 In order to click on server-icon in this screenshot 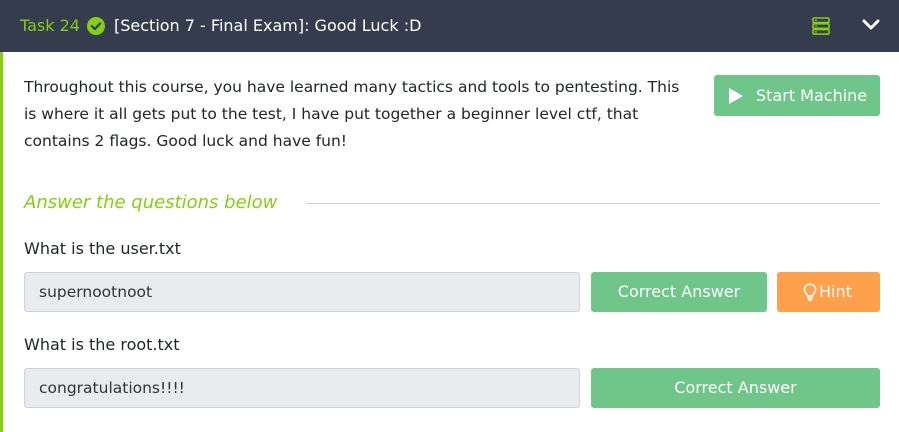, I will do `click(821, 26)`.